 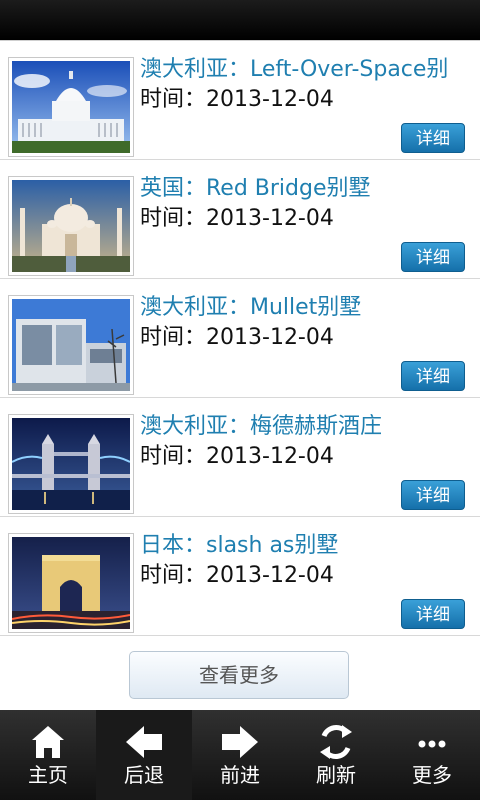 I want to click on thumbnail-taj-mahal, so click(x=71, y=226).